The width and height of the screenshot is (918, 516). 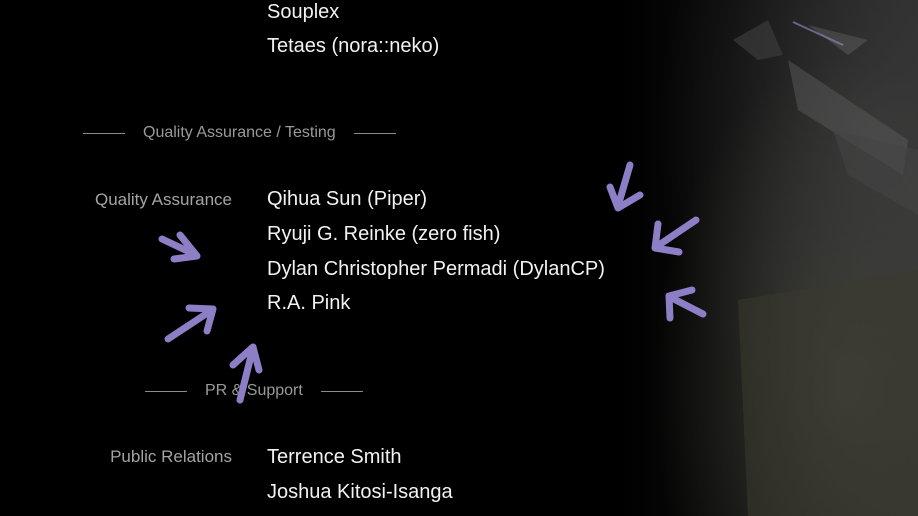 What do you see at coordinates (353, 46) in the screenshot?
I see `credit-name-tetaes: Tetaes (nora::neko)` at bounding box center [353, 46].